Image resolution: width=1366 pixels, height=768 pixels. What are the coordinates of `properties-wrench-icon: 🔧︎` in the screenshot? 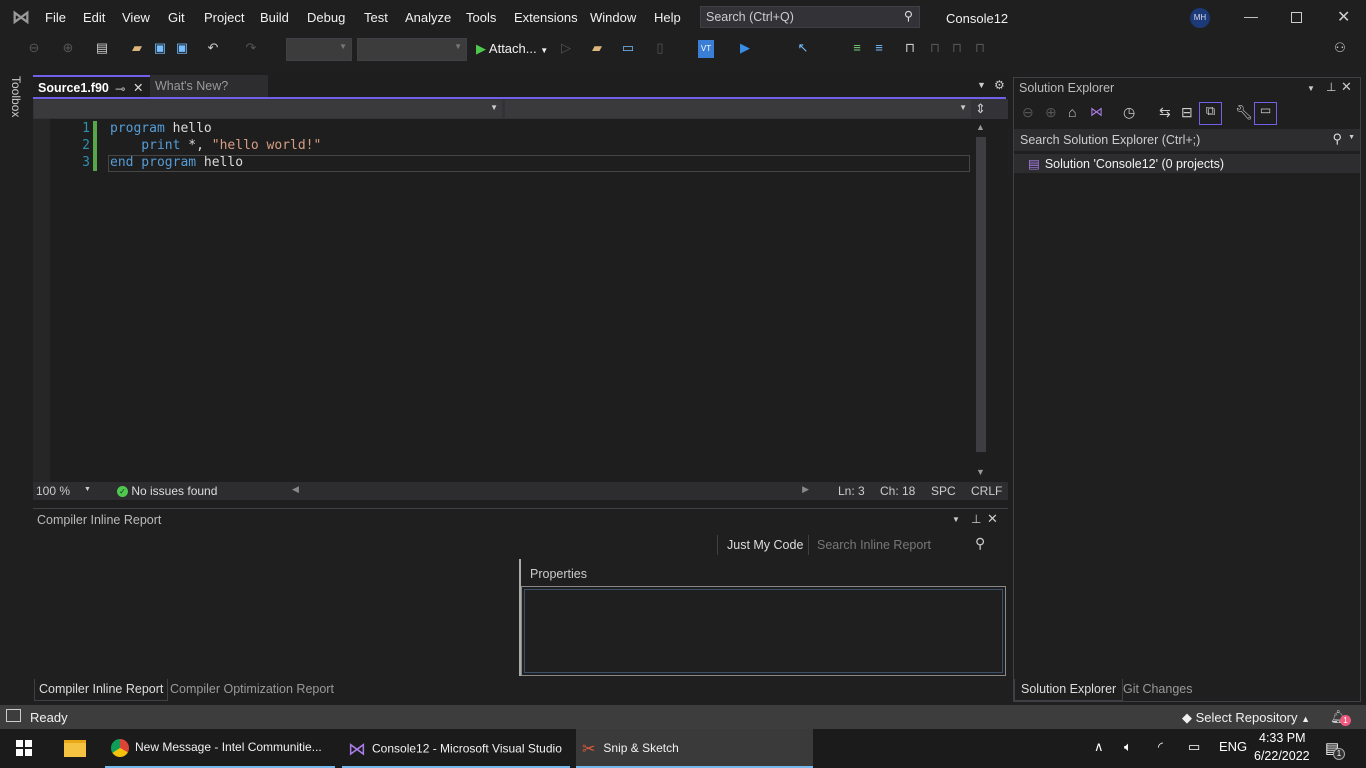 It's located at (1244, 112).